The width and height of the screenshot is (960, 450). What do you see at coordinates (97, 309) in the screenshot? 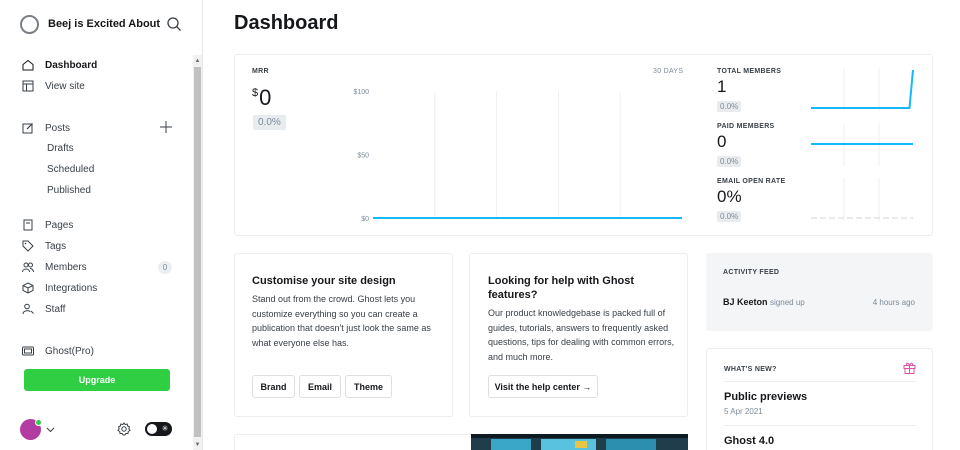
I see `nav-item-staff: Staff` at bounding box center [97, 309].